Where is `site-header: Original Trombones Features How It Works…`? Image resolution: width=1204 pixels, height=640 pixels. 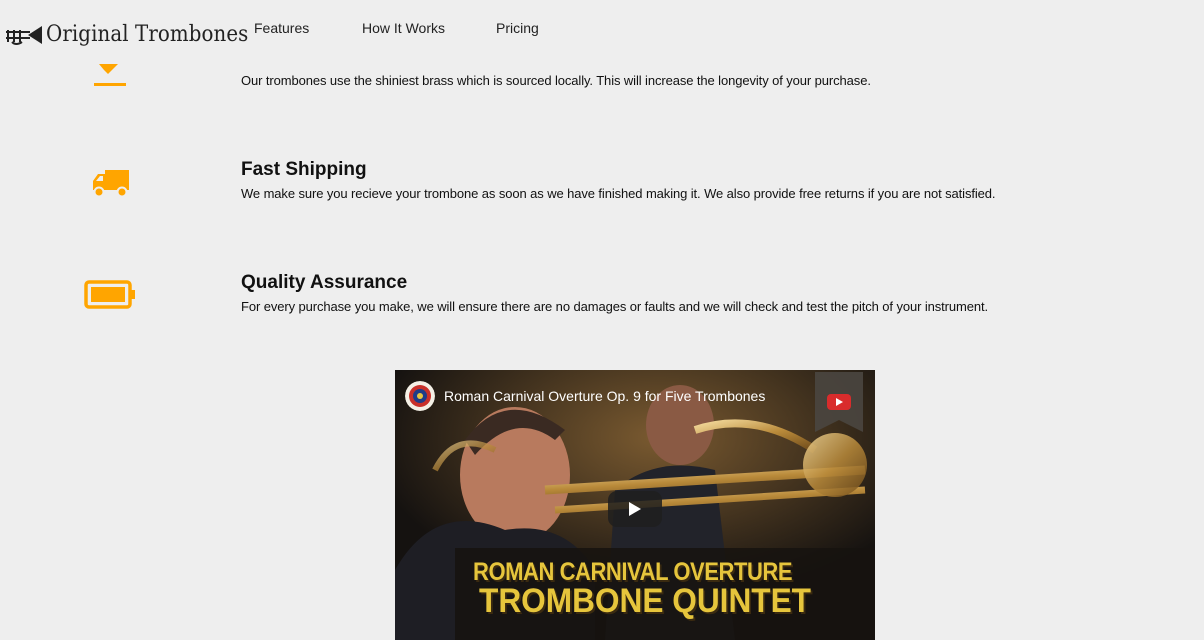
site-header: Original Trombones Features How It Works… is located at coordinates (602, 31).